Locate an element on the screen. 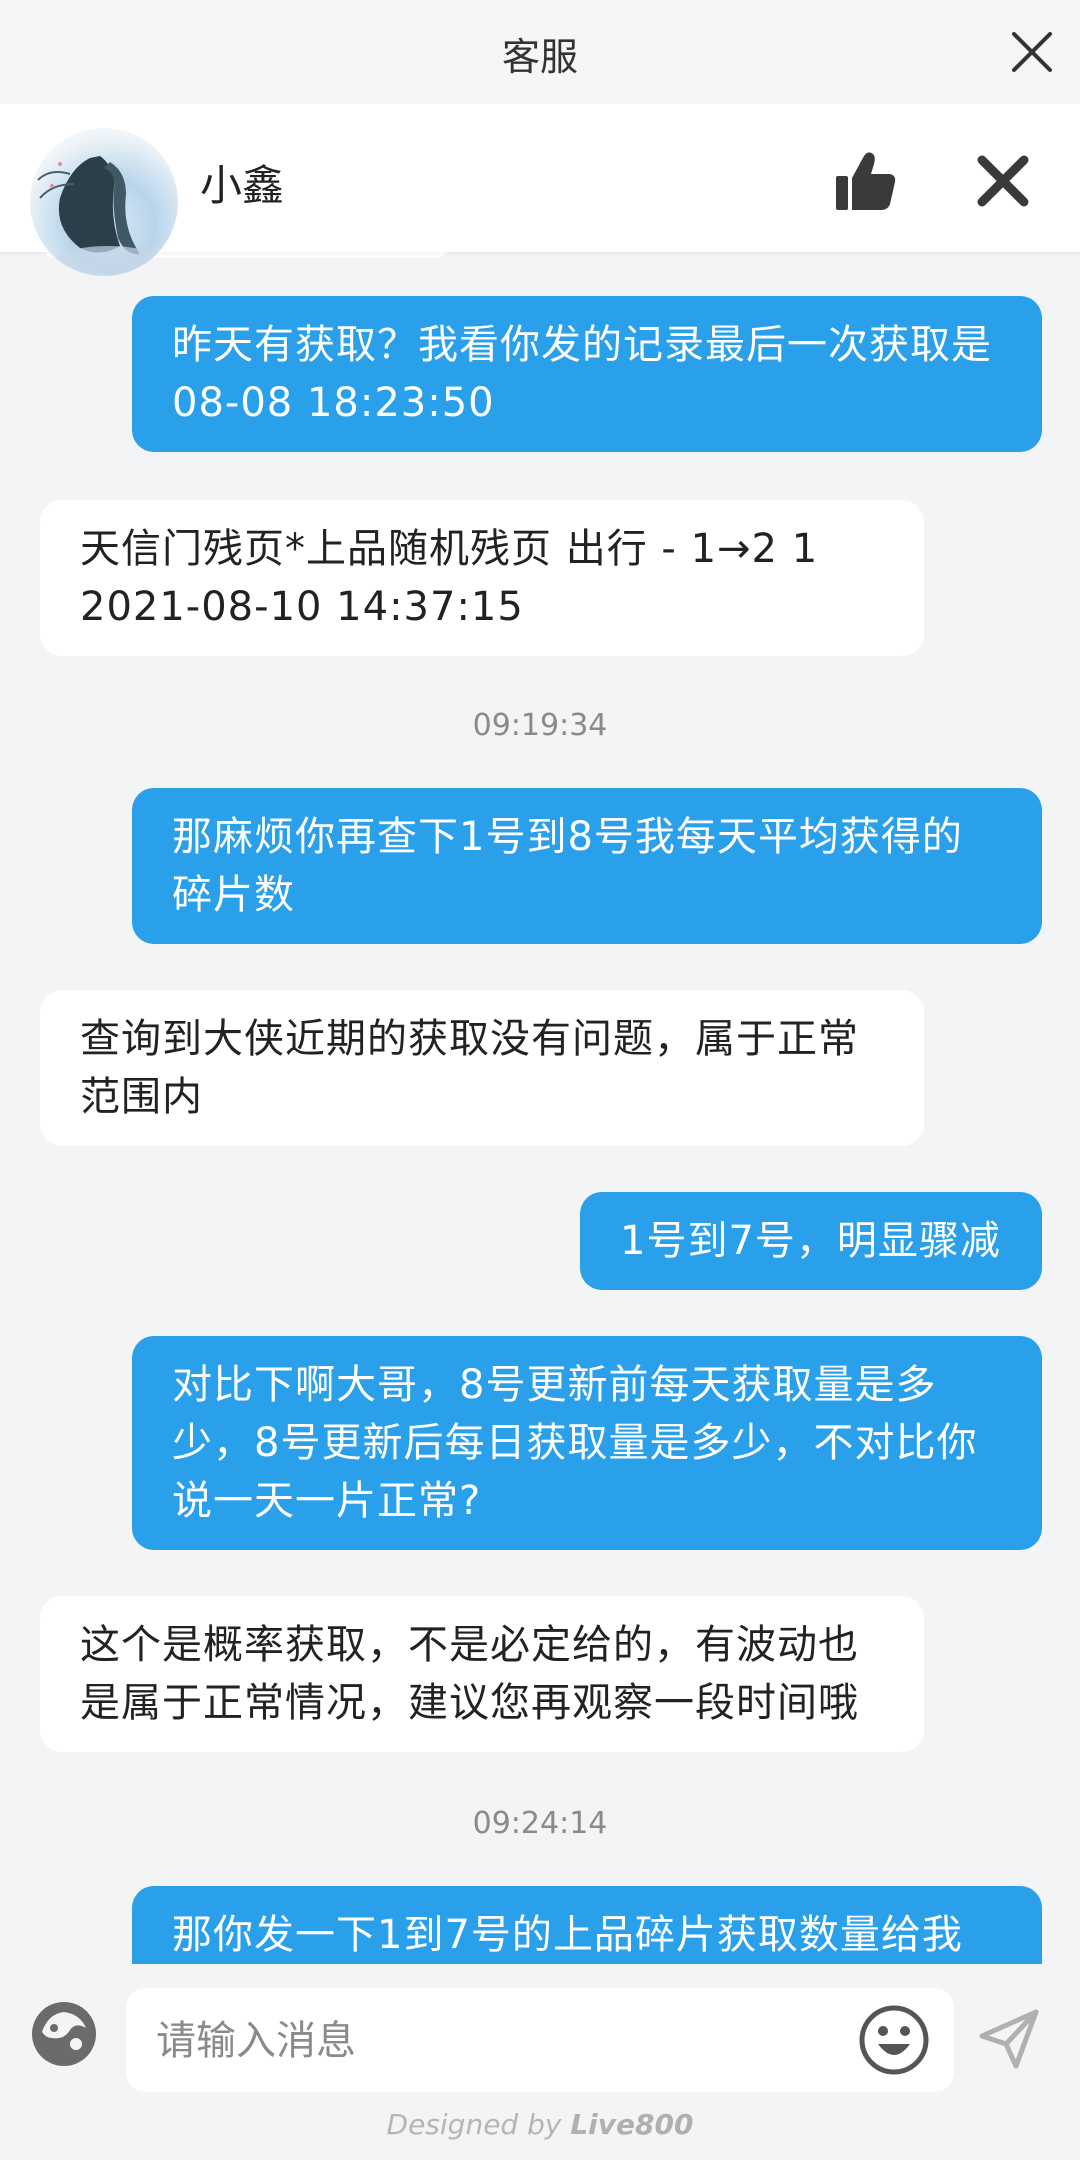 This screenshot has height=2160, width=1080. agent-name: 小鑫 is located at coordinates (242, 185).